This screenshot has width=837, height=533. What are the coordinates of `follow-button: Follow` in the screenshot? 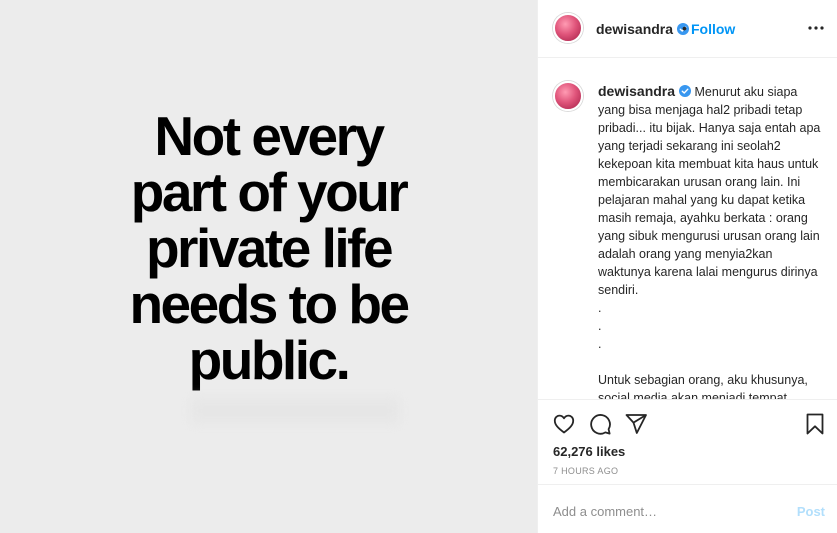 It's located at (713, 29).